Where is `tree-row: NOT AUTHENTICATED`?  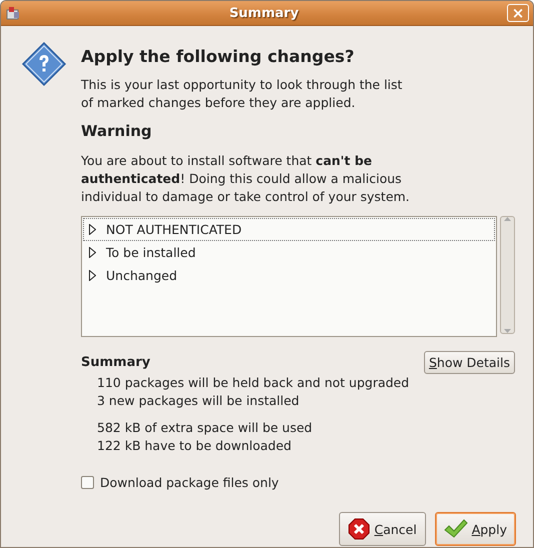 tree-row: NOT AUTHENTICATED is located at coordinates (289, 229).